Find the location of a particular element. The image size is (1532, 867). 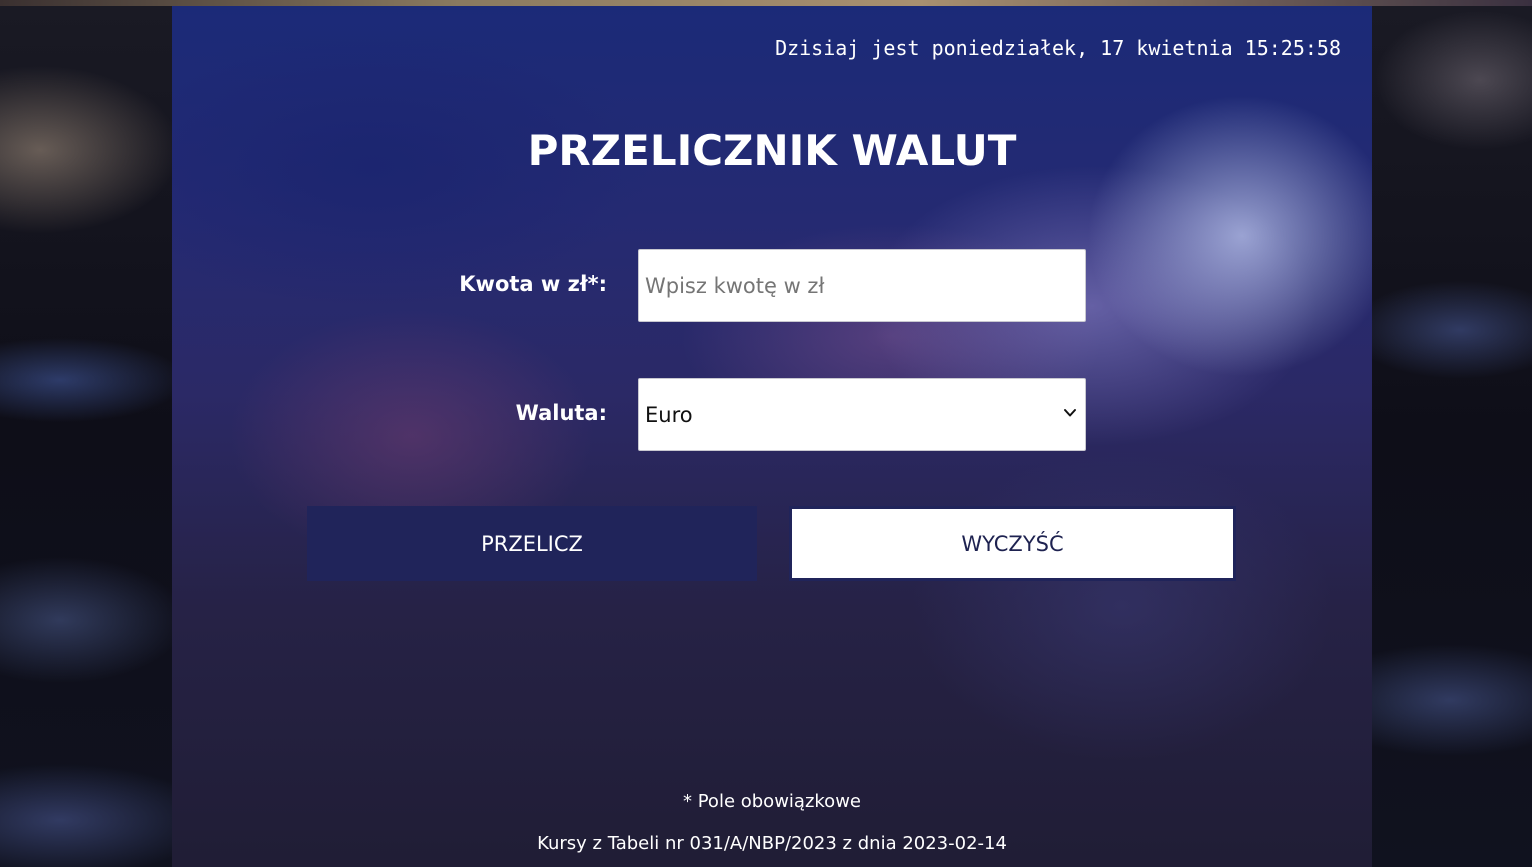

currency-label: Waluta: is located at coordinates (561, 413).